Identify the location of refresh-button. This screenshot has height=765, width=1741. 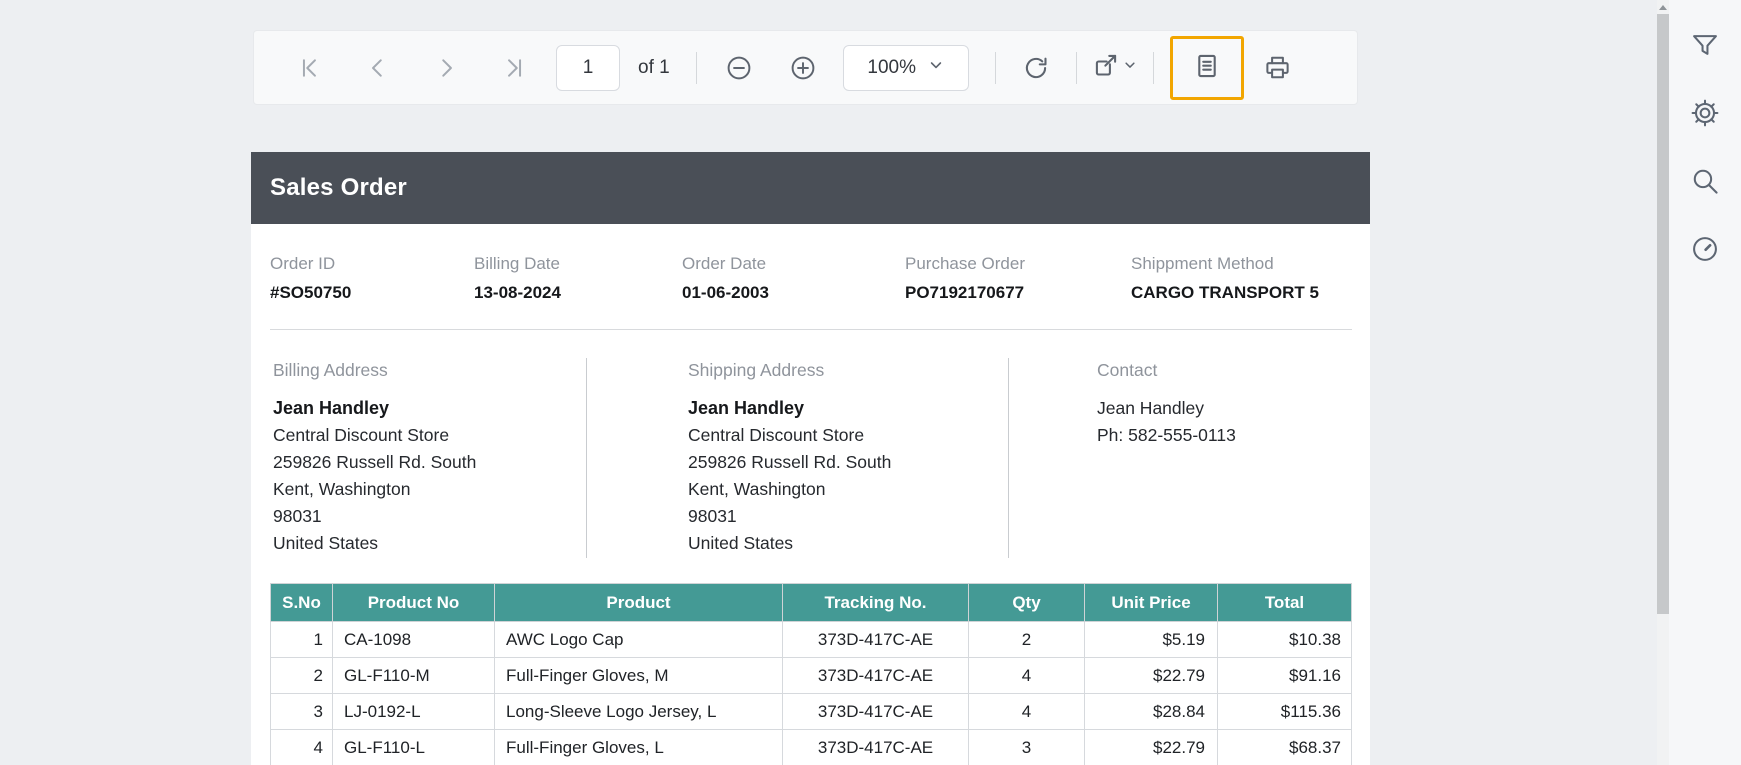
(1036, 68).